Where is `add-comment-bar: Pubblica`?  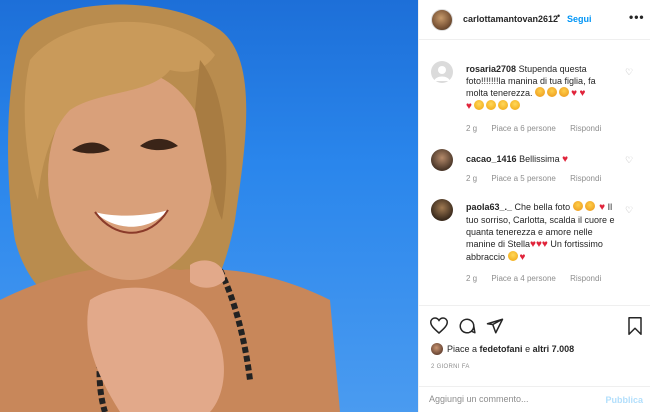
add-comment-bar: Pubblica is located at coordinates (534, 399).